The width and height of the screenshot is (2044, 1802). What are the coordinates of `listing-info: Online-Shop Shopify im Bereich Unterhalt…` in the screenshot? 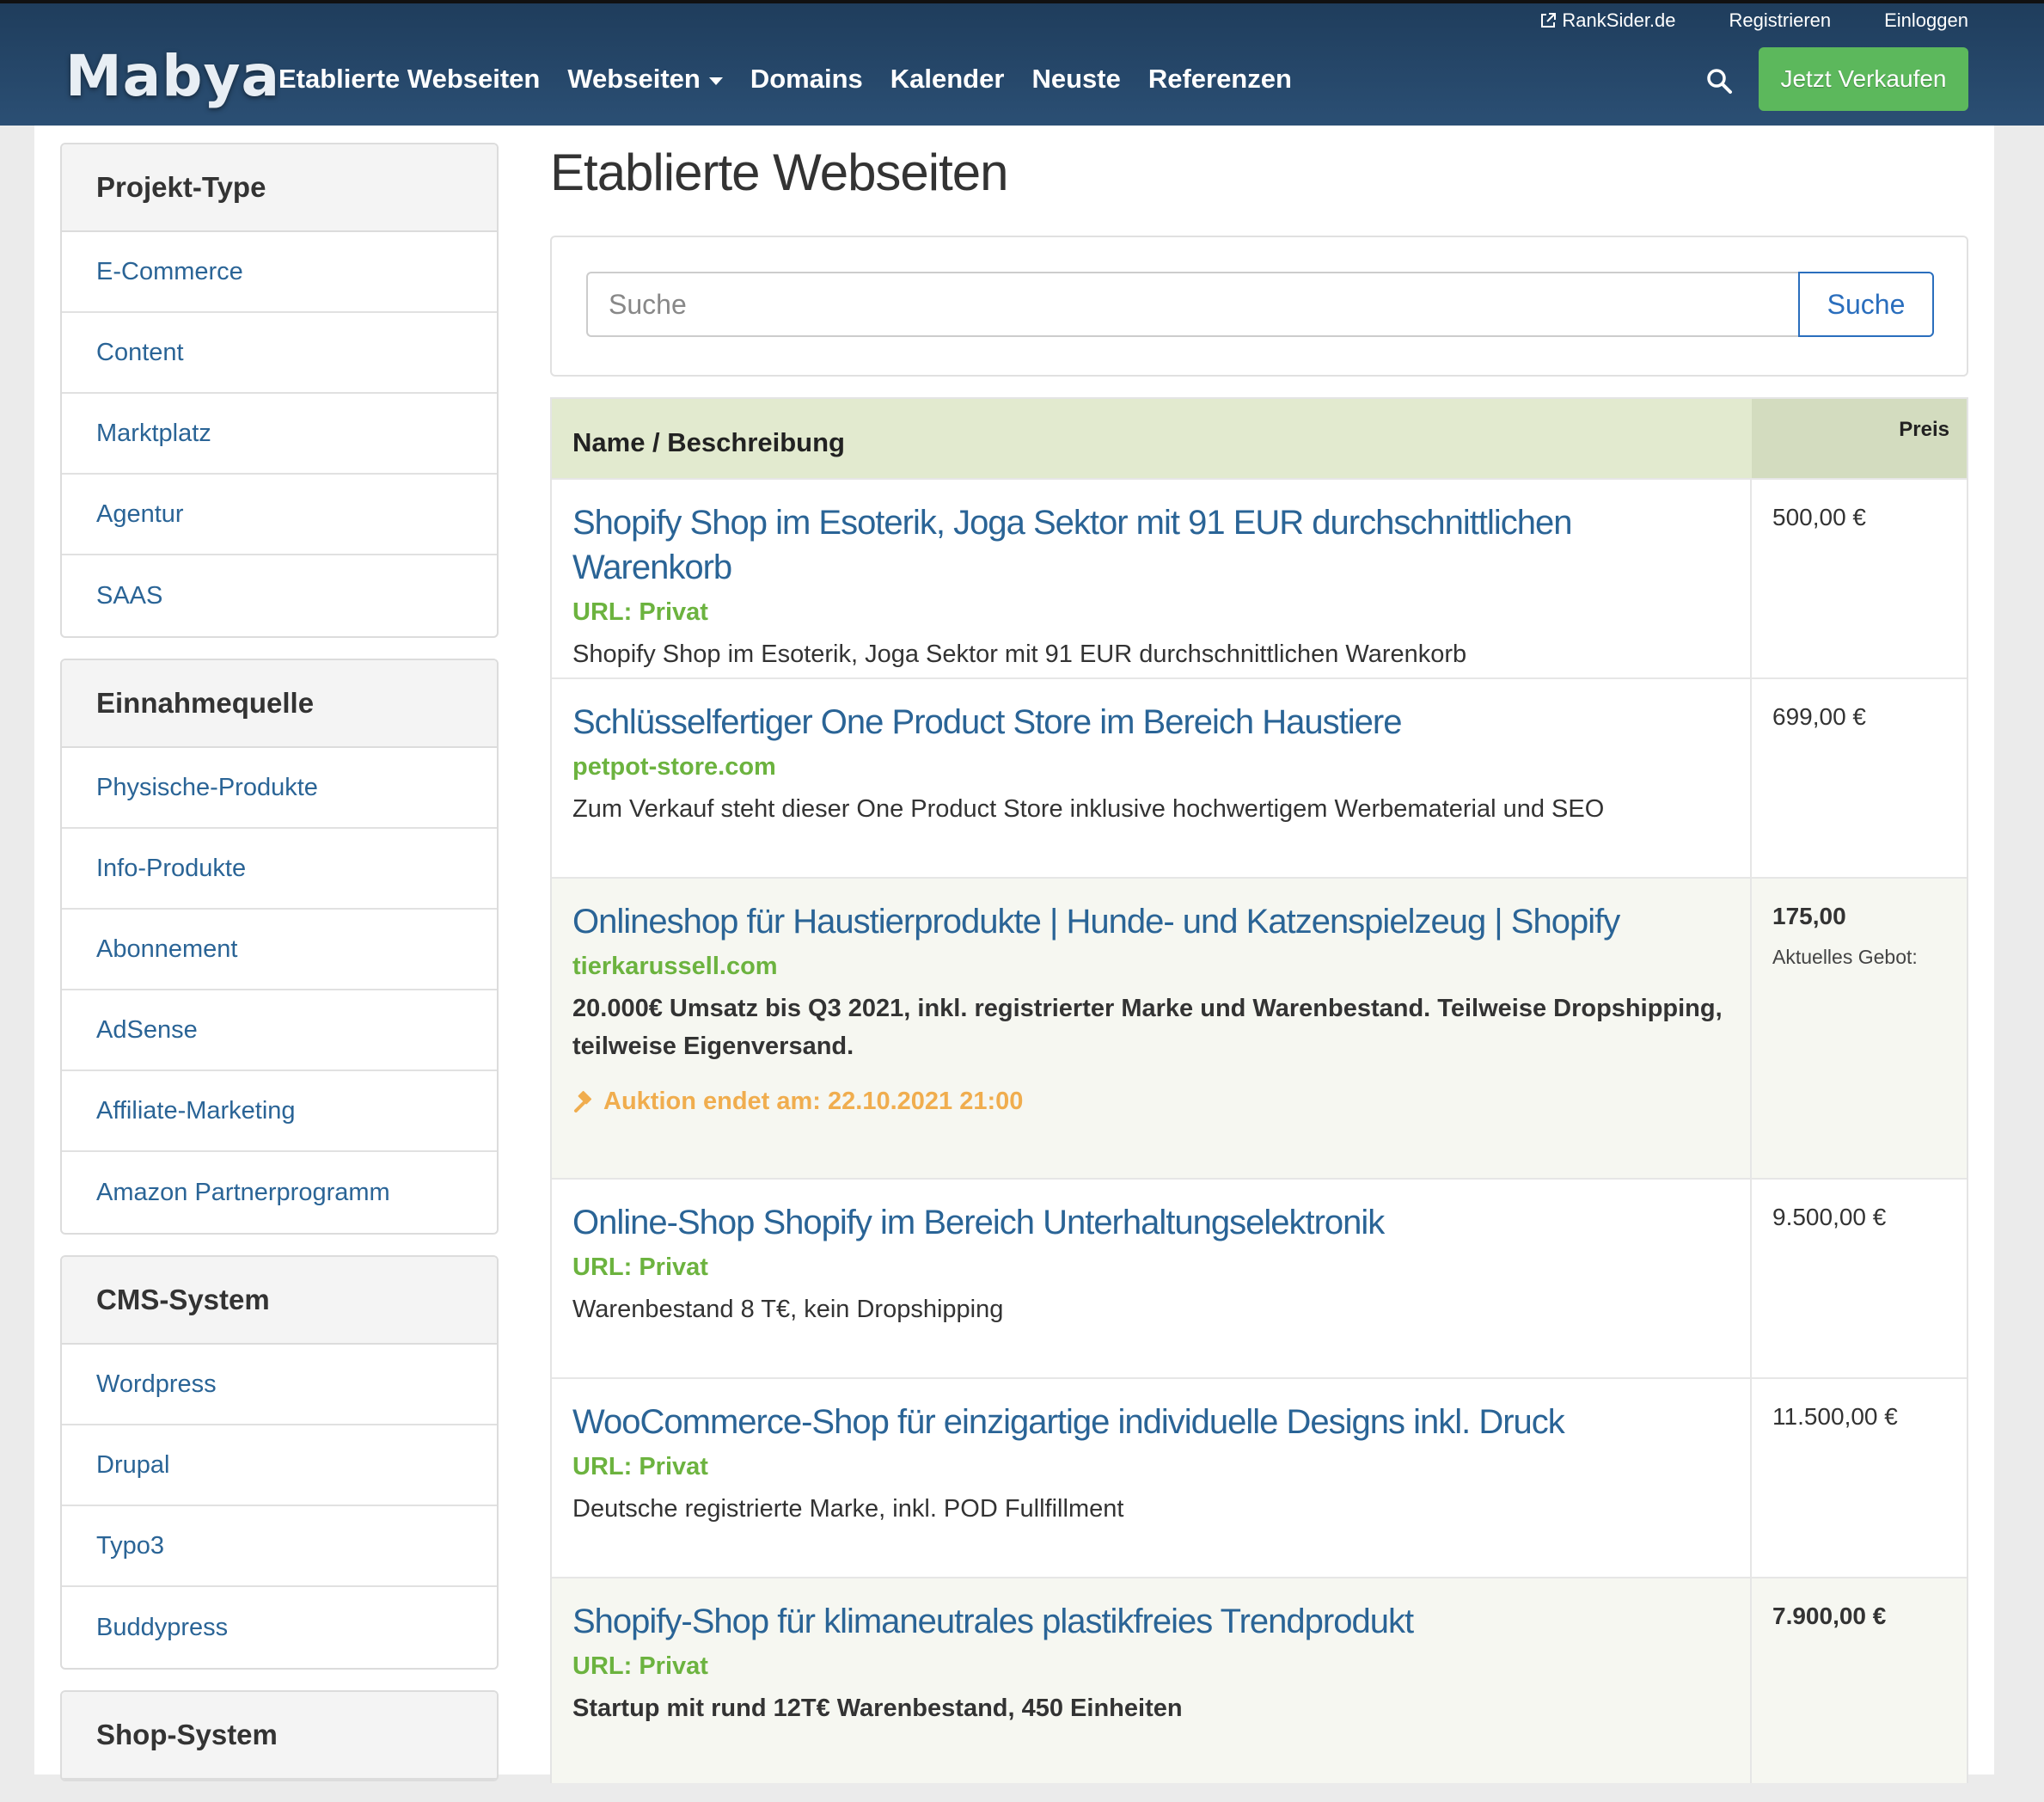 It's located at (1152, 1278).